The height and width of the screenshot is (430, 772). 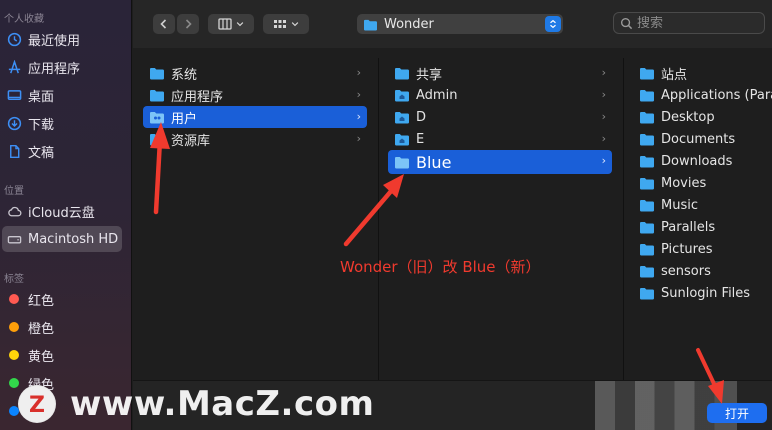 What do you see at coordinates (255, 139) in the screenshot?
I see `list-item: 资源库 ›` at bounding box center [255, 139].